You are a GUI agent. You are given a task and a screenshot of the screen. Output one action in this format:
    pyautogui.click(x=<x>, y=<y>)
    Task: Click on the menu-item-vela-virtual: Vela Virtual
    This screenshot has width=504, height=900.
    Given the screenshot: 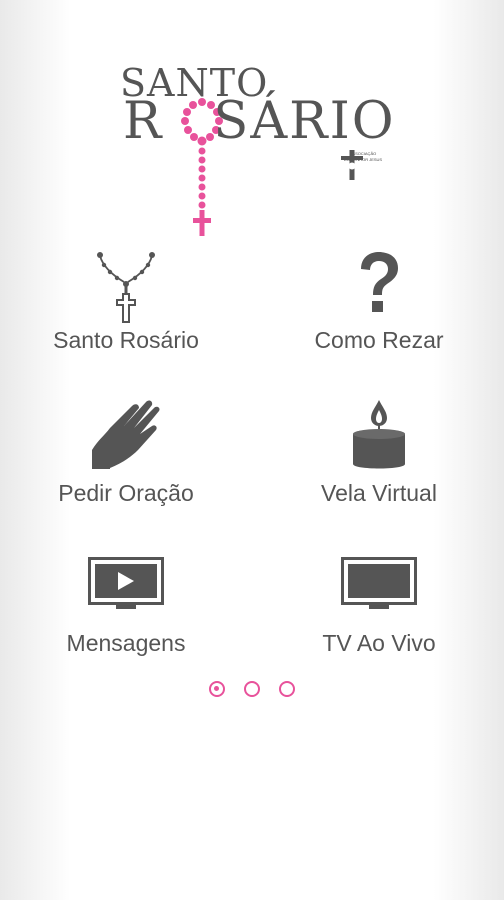 What is the action you would take?
    pyautogui.click(x=379, y=456)
    